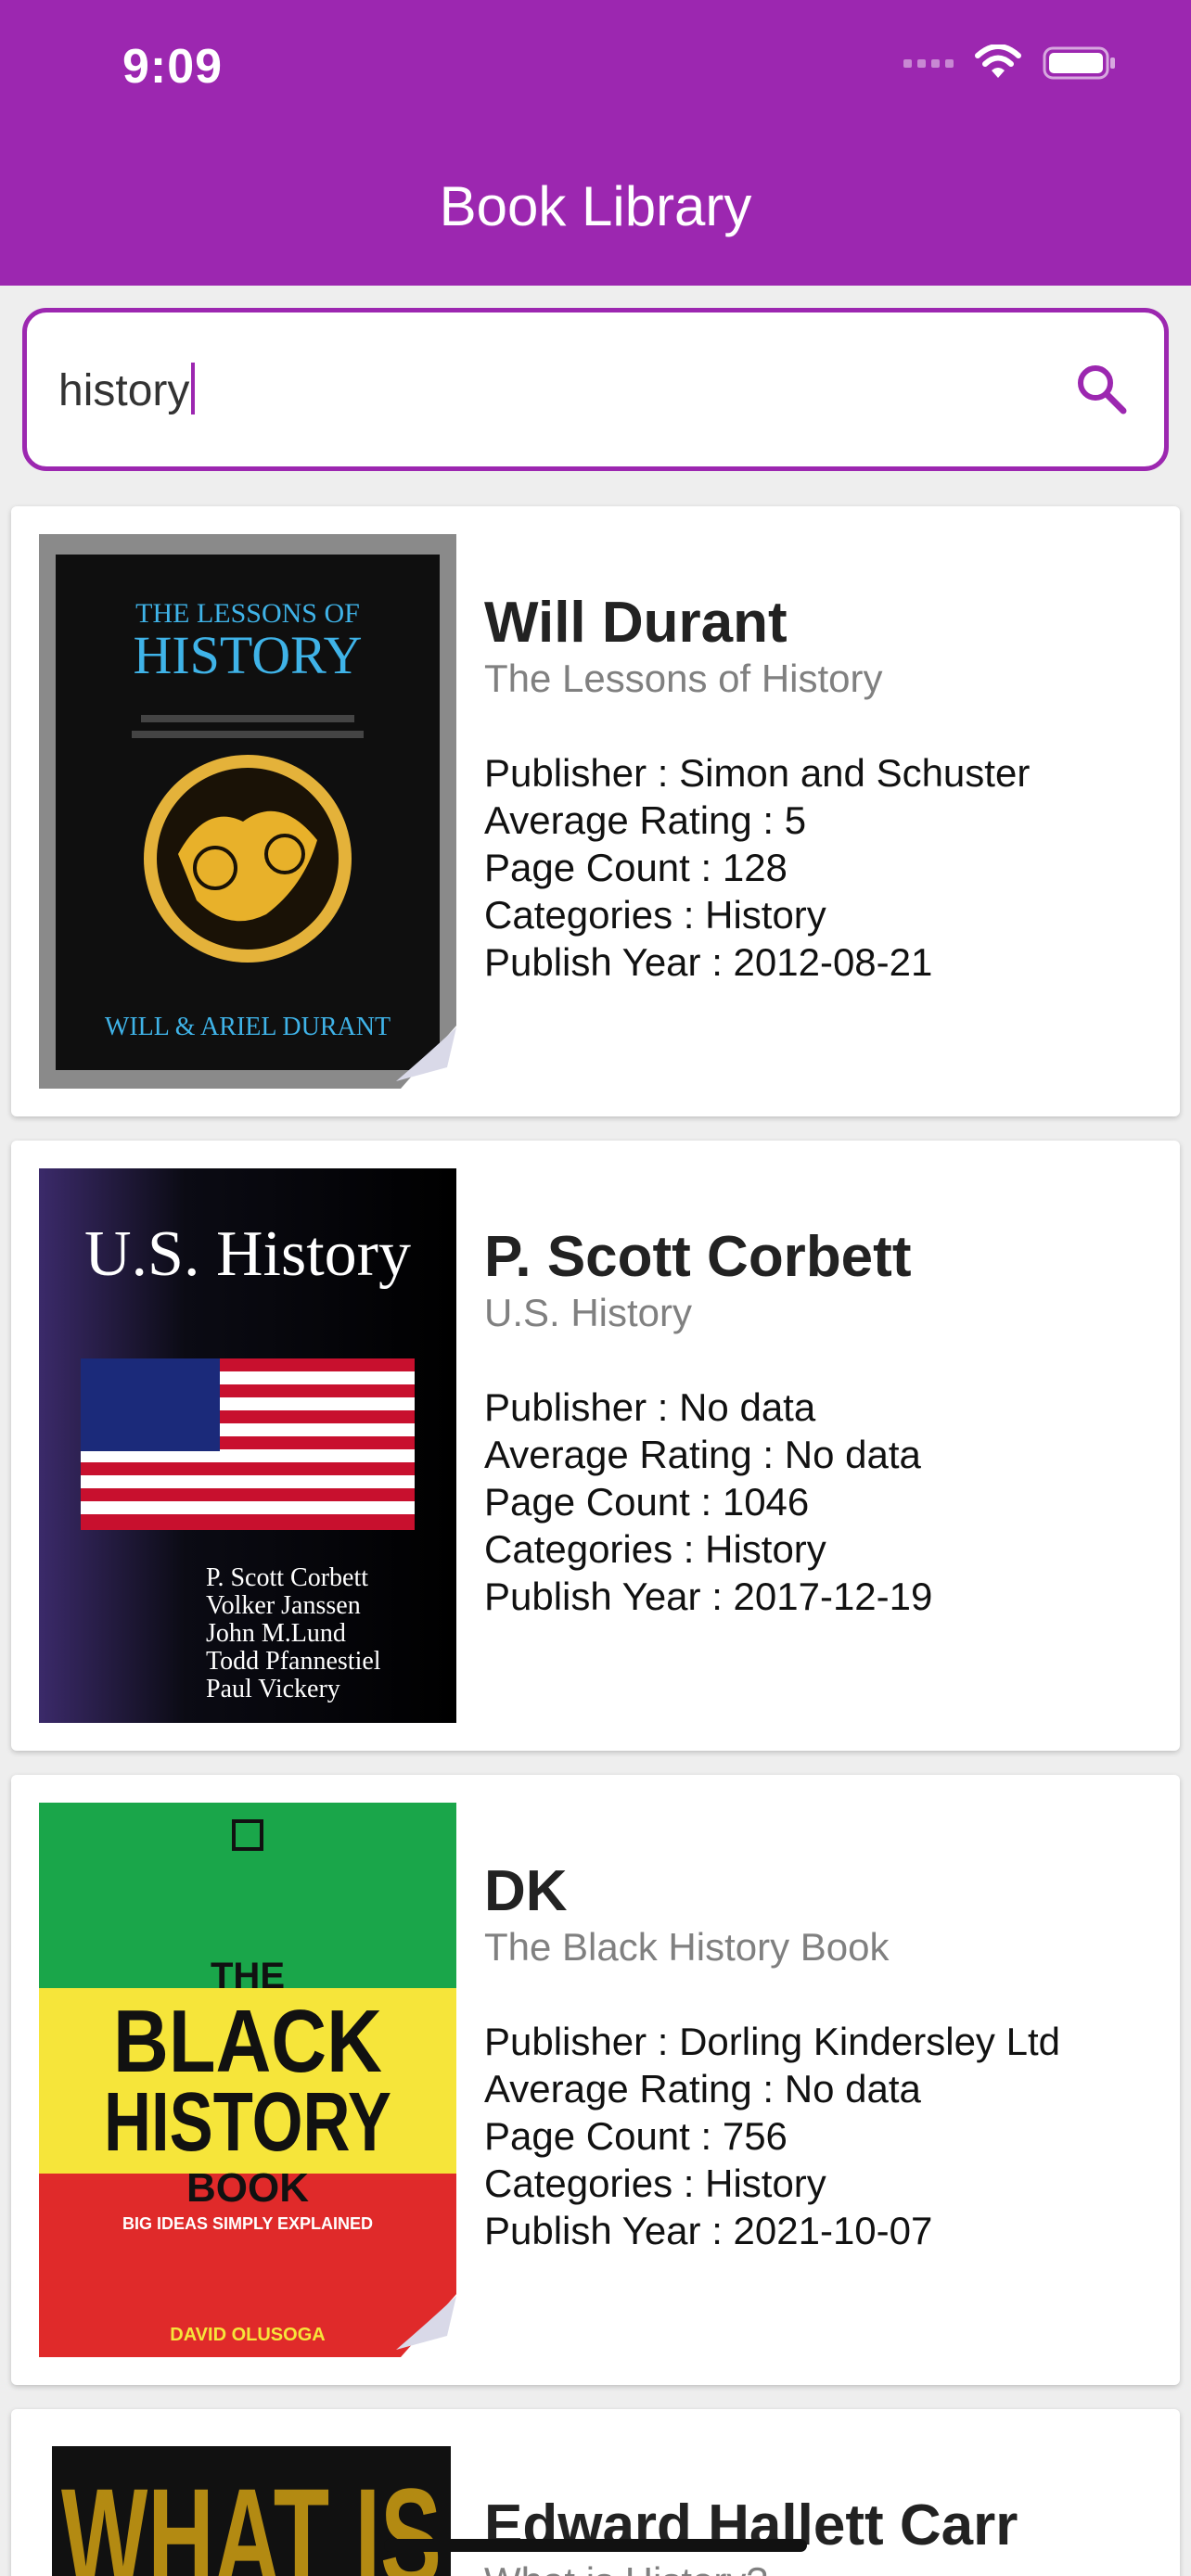 The width and height of the screenshot is (1191, 2576). Describe the element at coordinates (626, 2567) in the screenshot. I see `book-title: What is History?` at that location.